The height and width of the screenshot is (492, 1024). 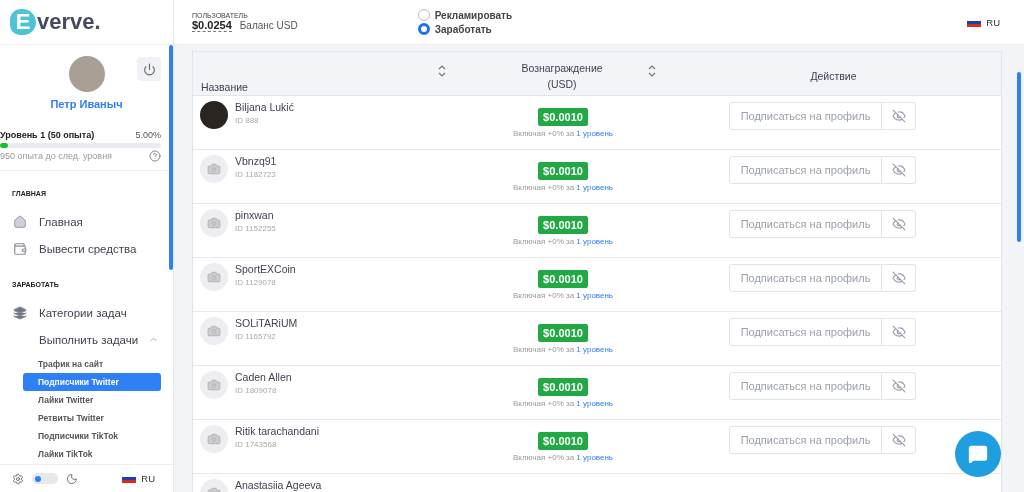 I want to click on profile-name: Anastasiia Ageeva, so click(x=278, y=485).